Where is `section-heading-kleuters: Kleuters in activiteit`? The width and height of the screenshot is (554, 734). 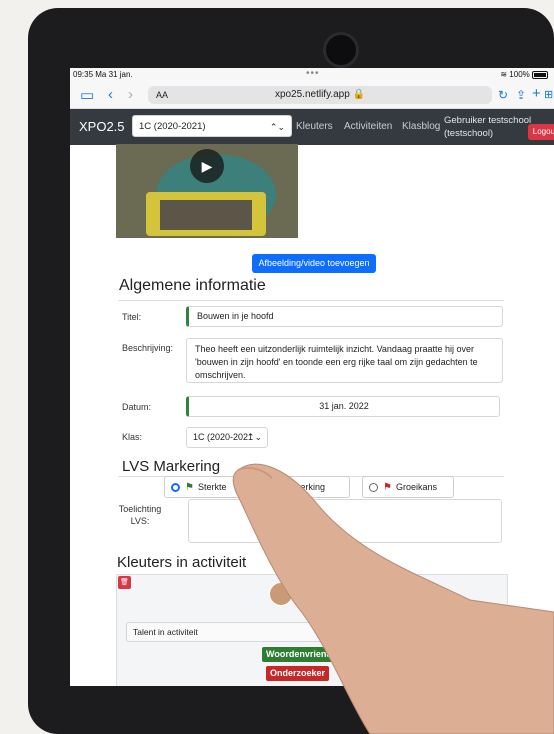 section-heading-kleuters: Kleuters in activiteit is located at coordinates (182, 562).